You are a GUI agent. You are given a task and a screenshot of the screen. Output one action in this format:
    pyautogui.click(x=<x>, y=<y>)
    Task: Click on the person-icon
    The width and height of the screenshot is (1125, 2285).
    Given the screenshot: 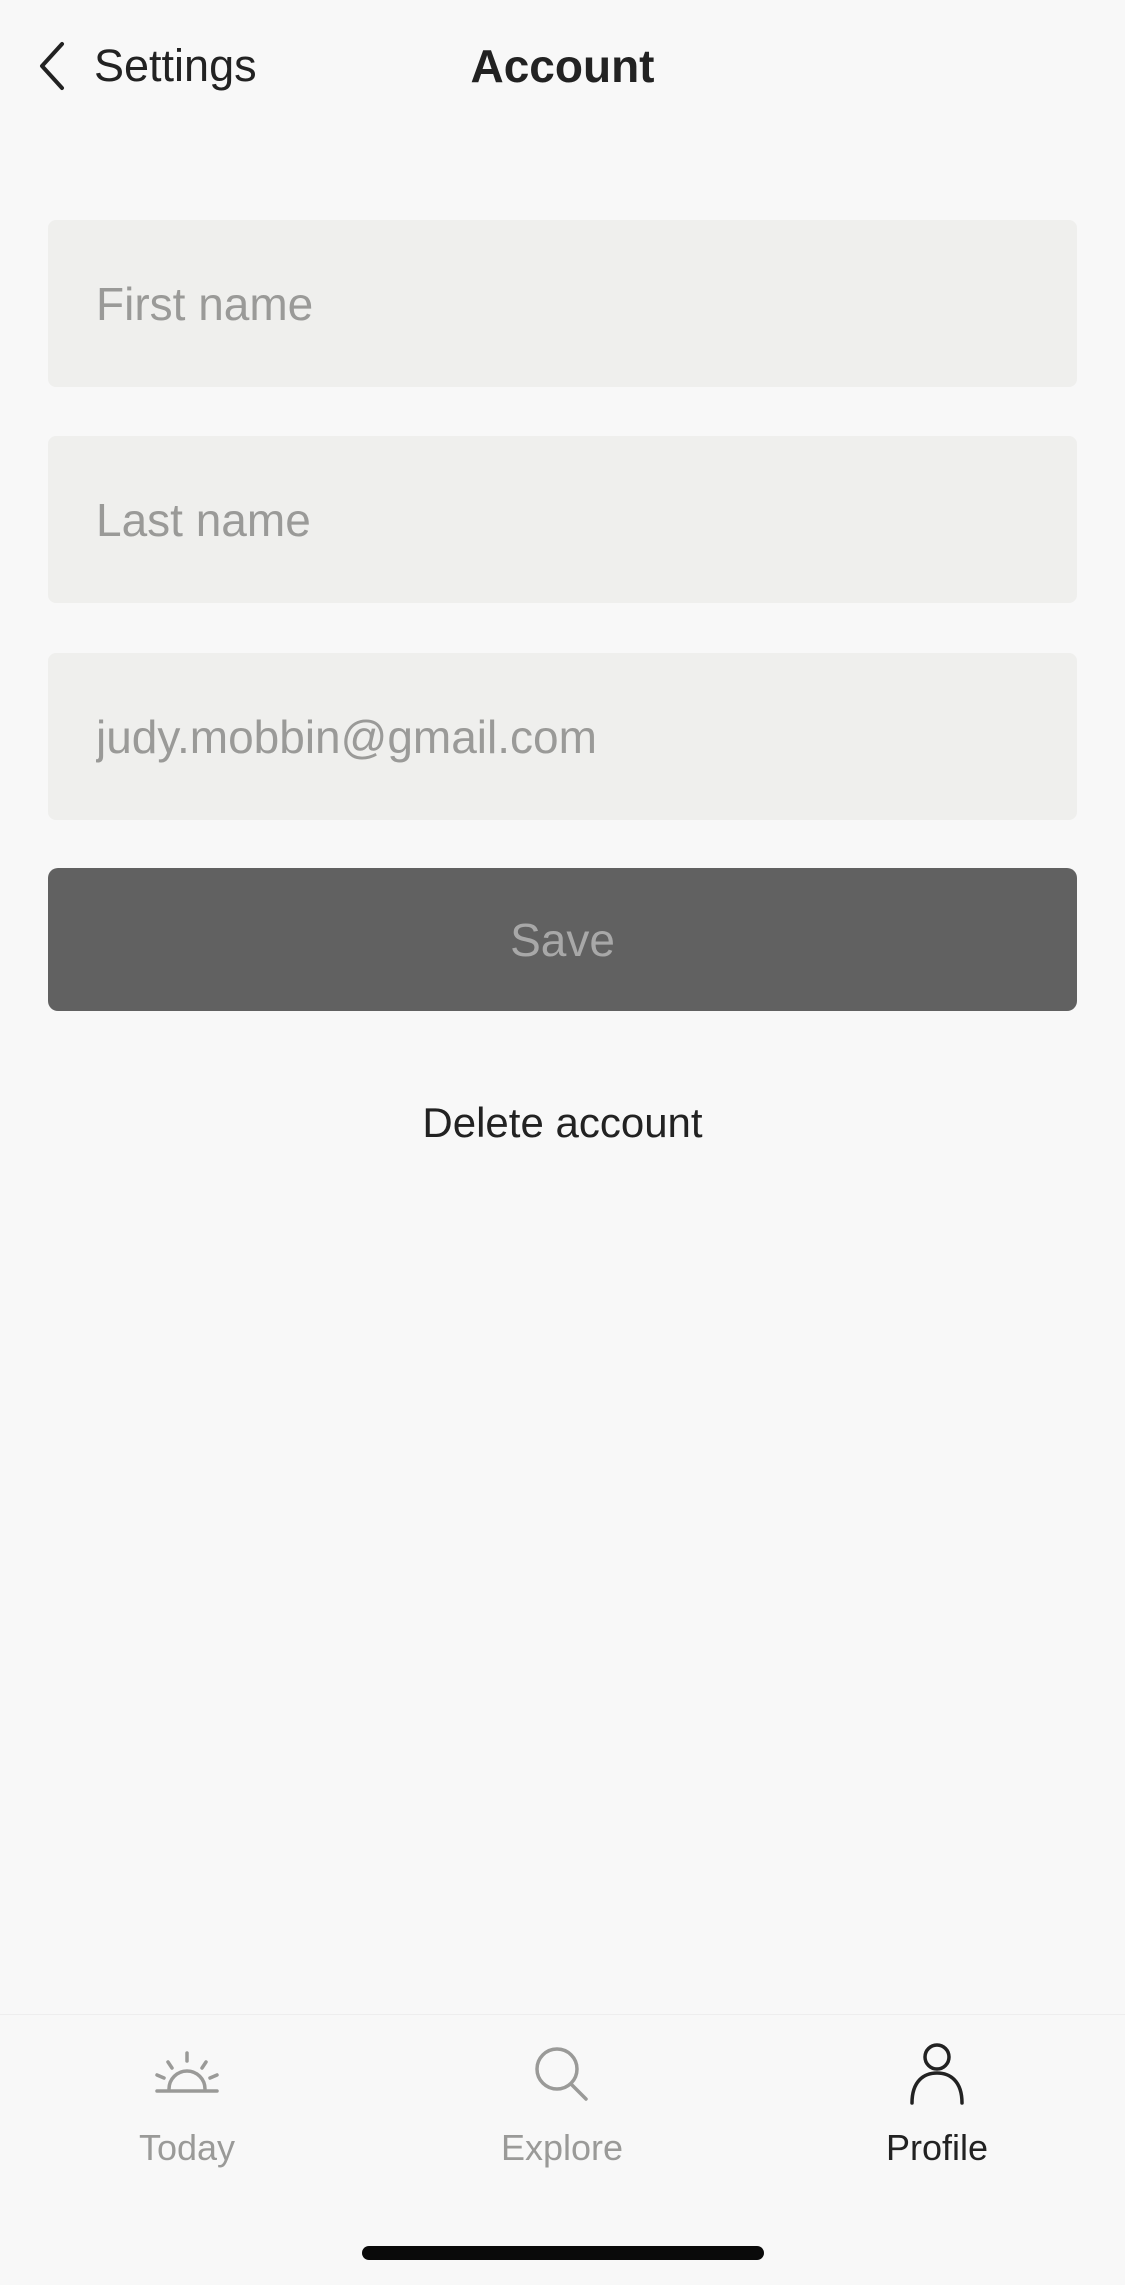 What is the action you would take?
    pyautogui.click(x=937, y=2074)
    